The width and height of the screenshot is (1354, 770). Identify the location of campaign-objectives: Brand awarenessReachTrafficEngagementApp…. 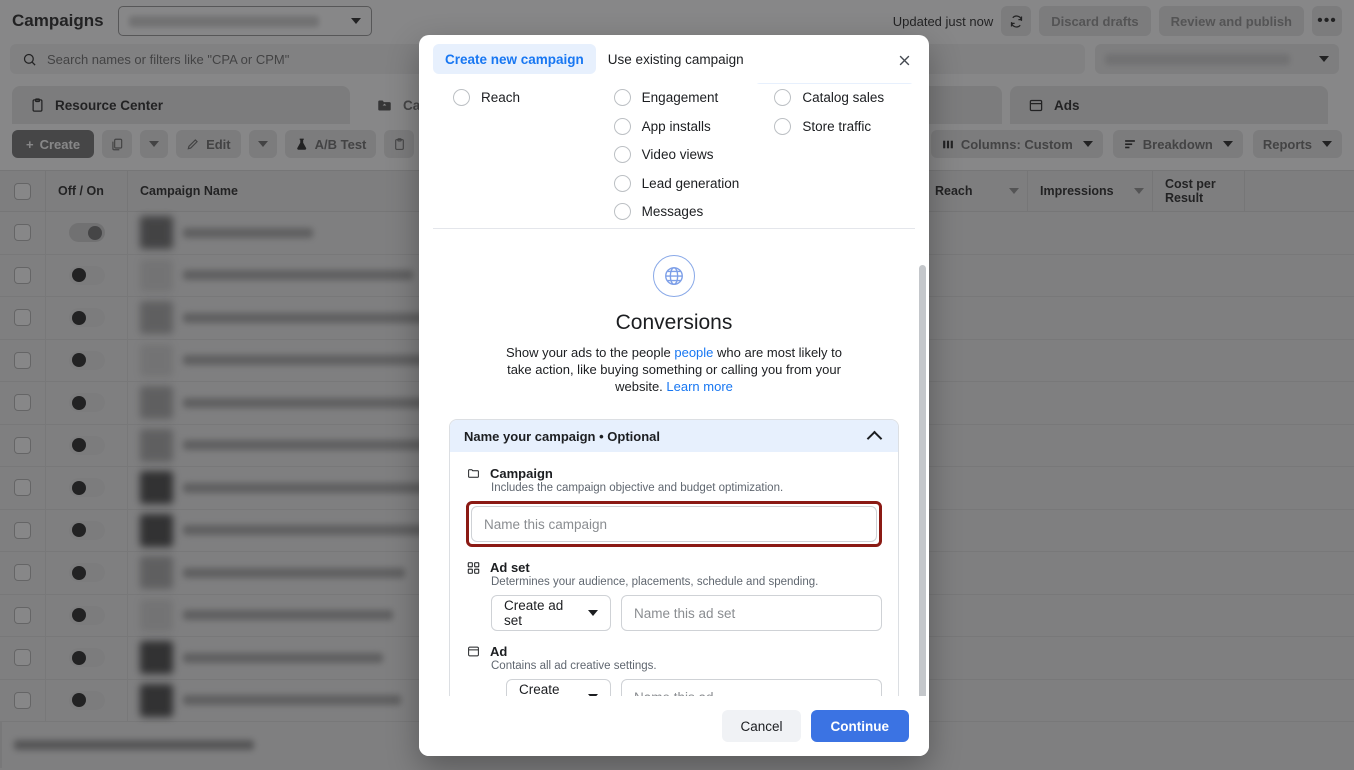
(674, 154).